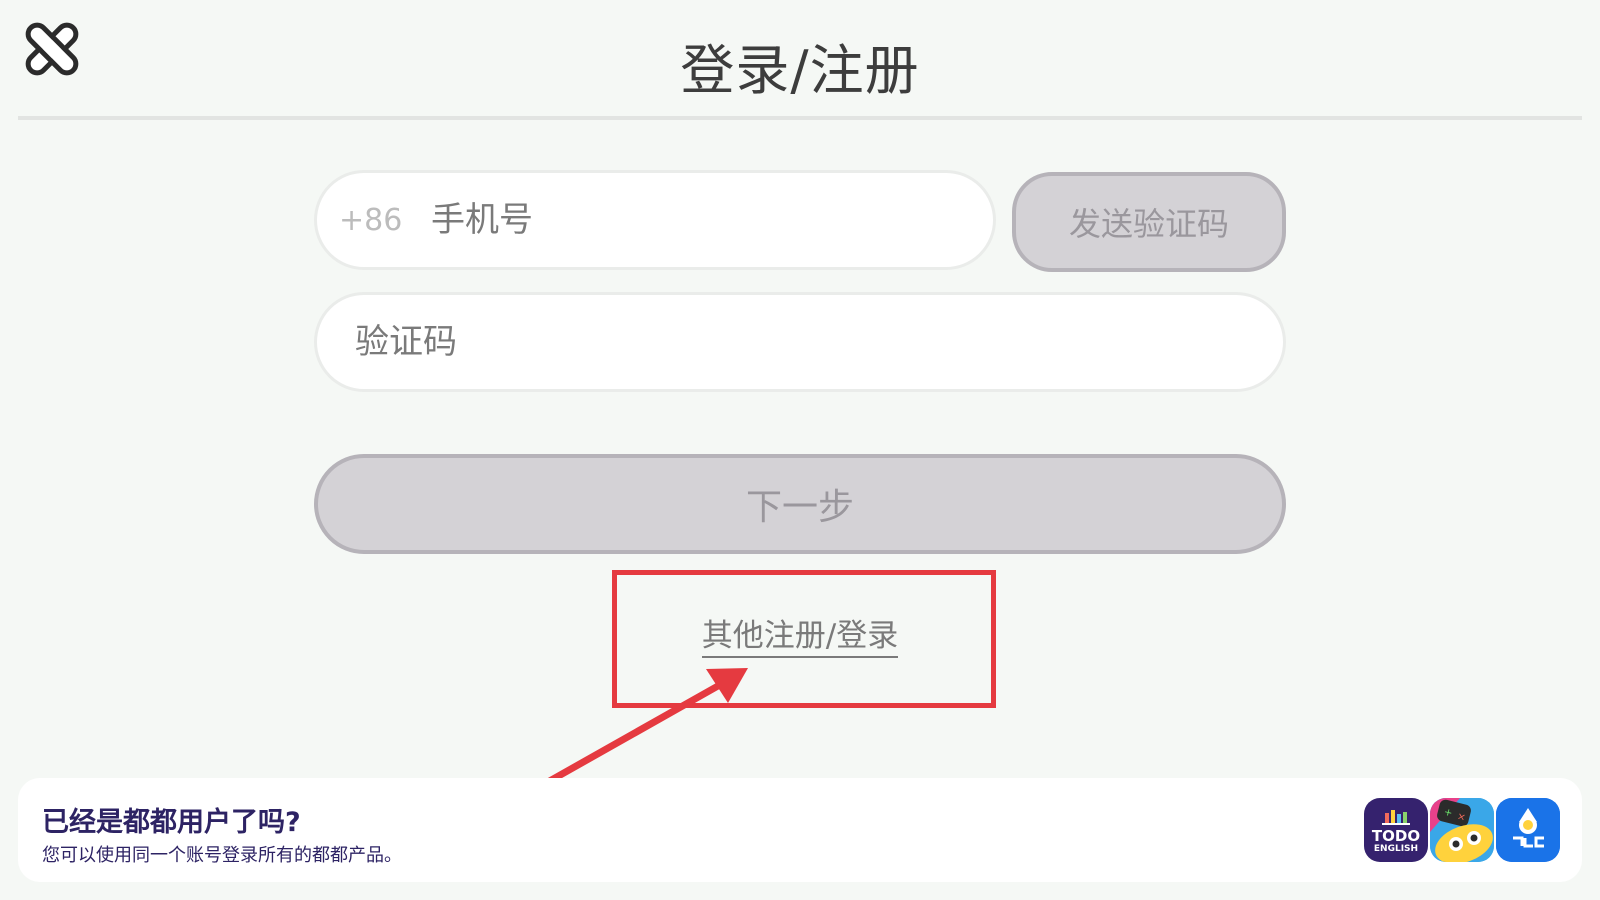  I want to click on phone-field: +86, so click(655, 220).